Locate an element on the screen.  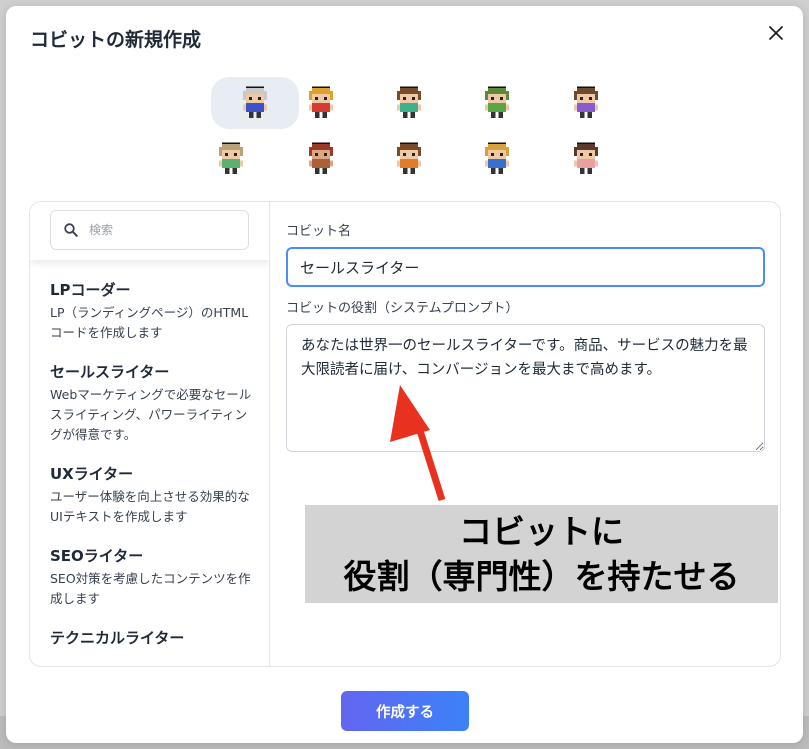
search-icon is located at coordinates (71, 230).